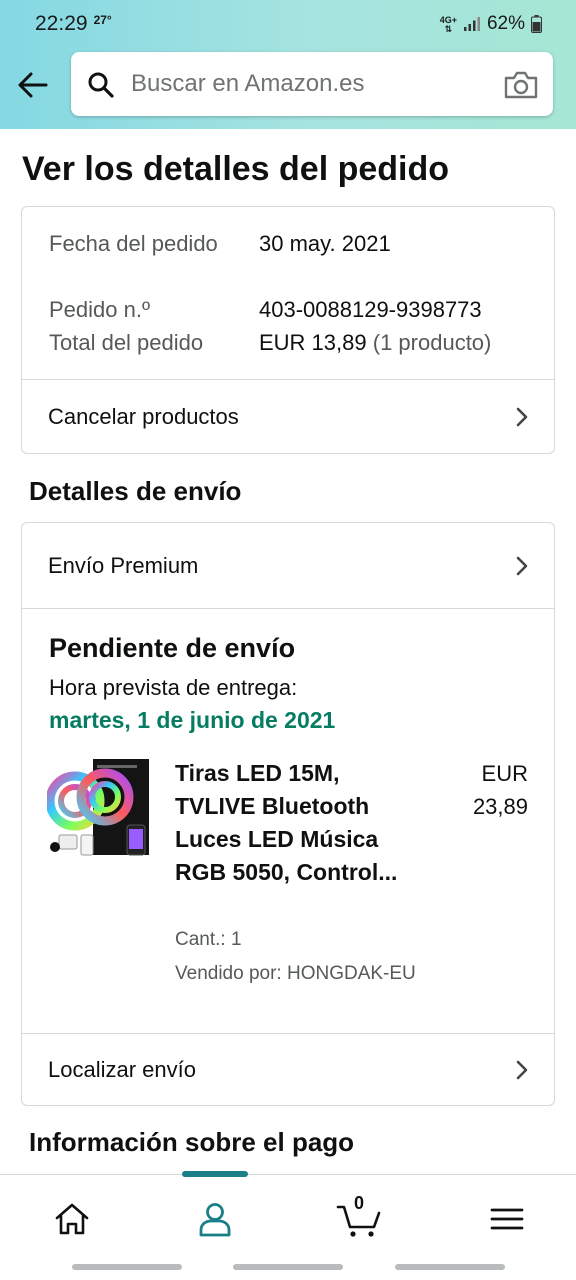 This screenshot has width=576, height=1280. I want to click on cancel-products-label: Cancelar productos, so click(143, 416).